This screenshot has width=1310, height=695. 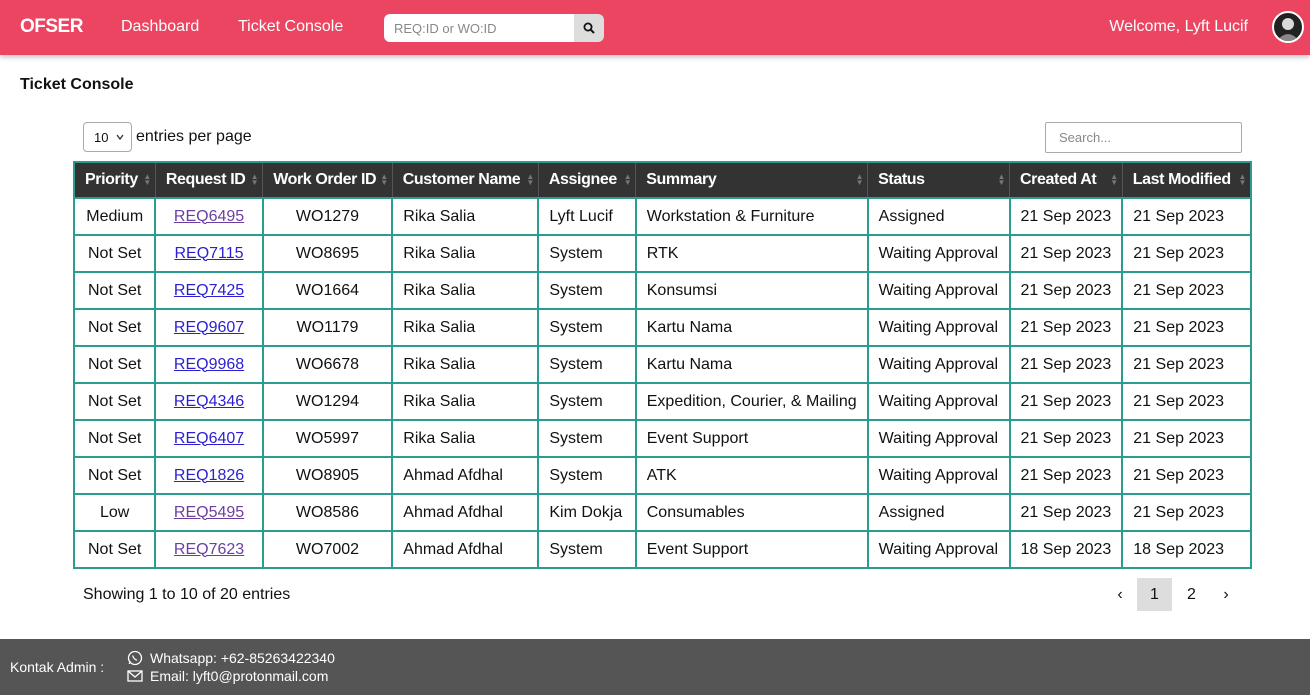 I want to click on cell-summary: Workstation & Furniture, so click(x=751, y=216).